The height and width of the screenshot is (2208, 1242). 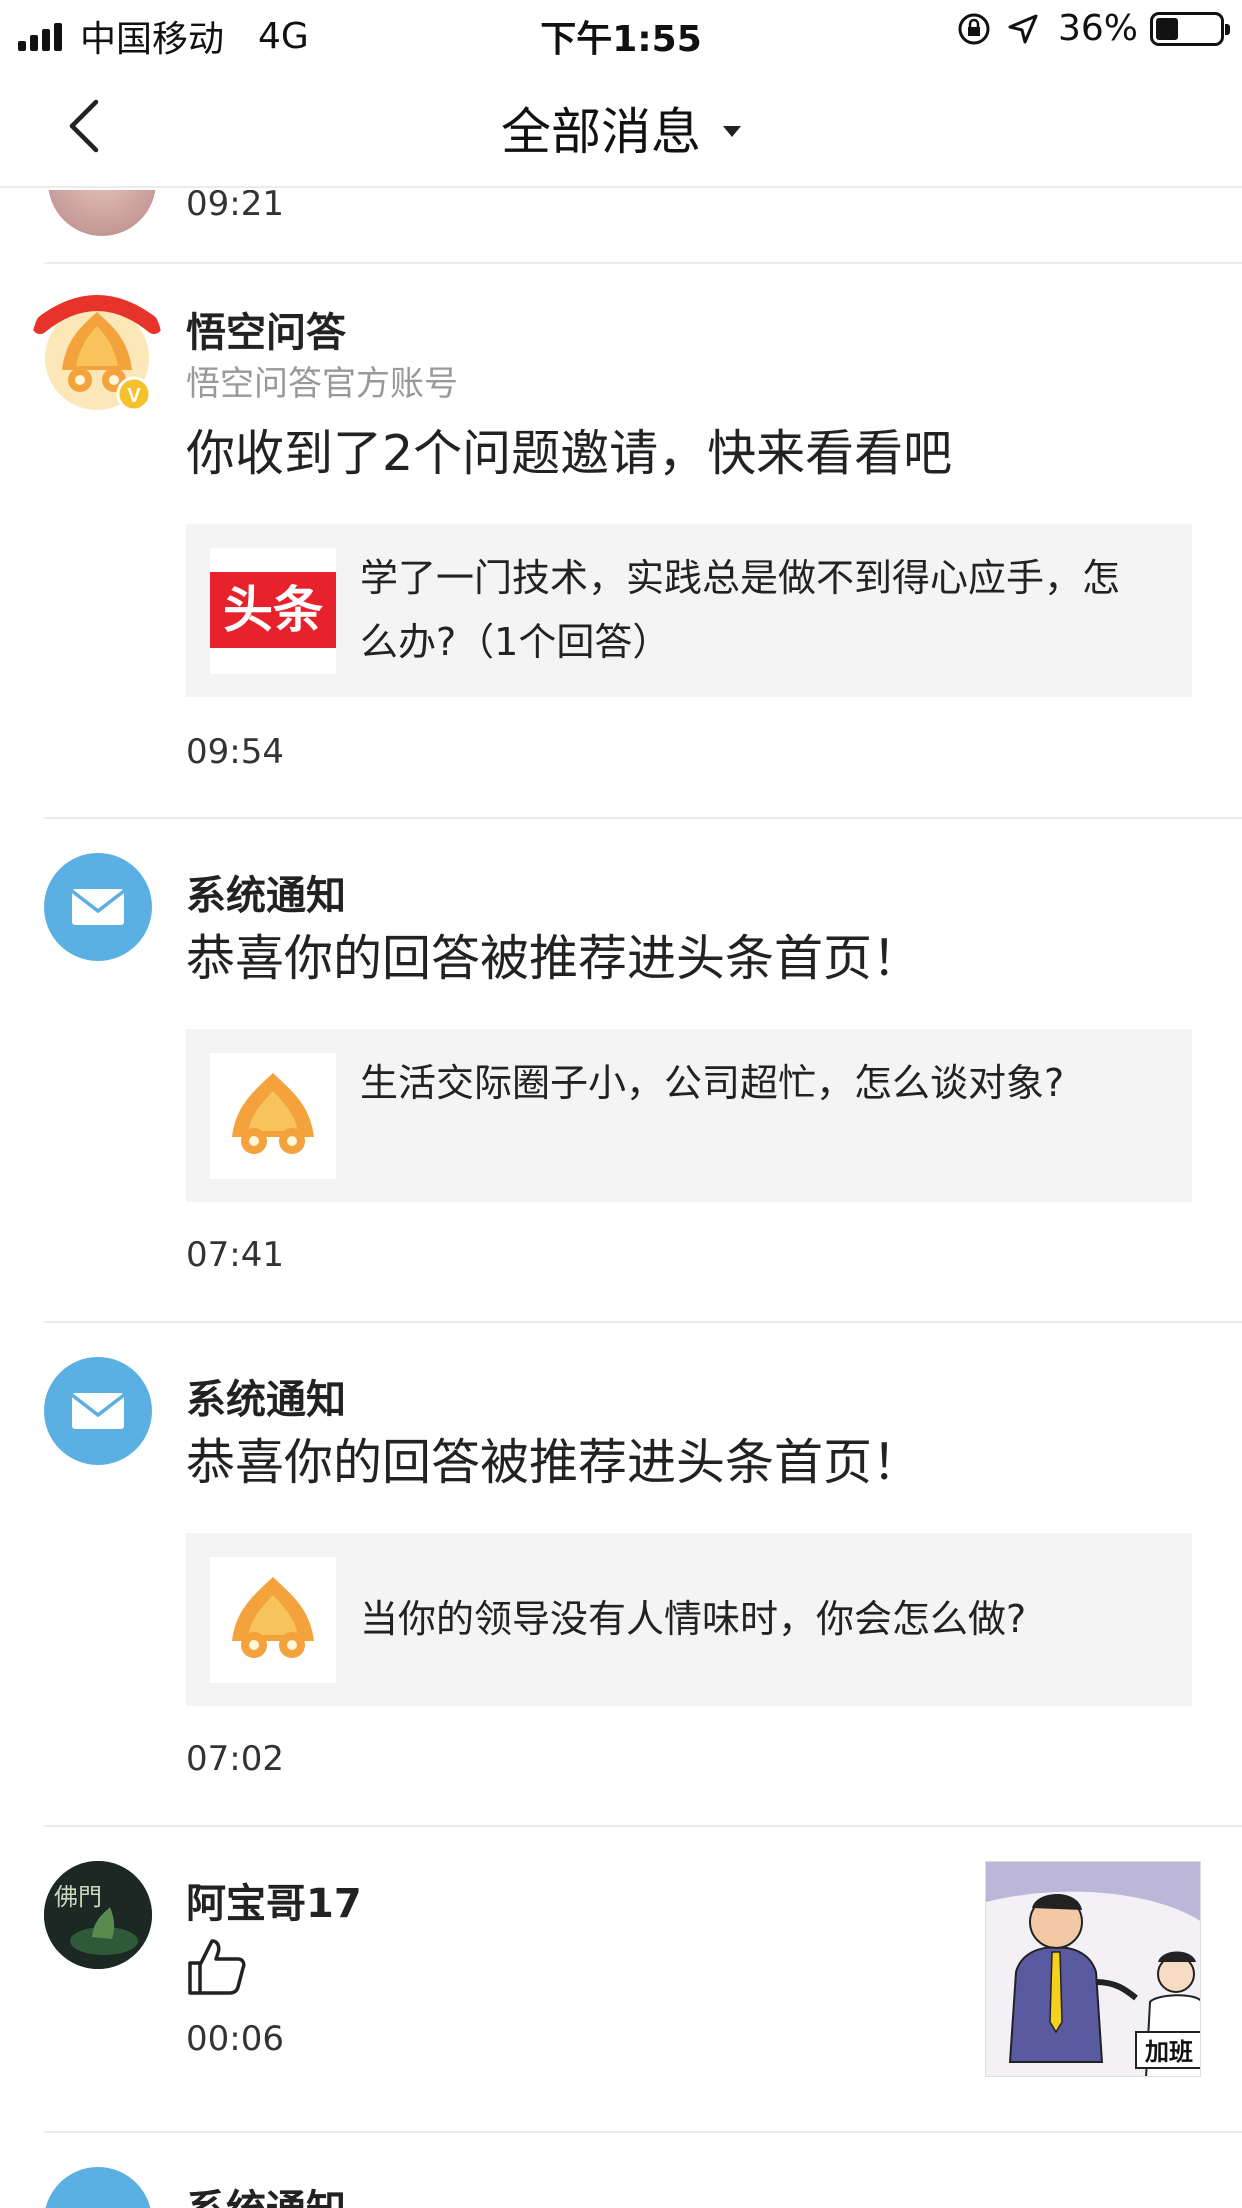 What do you see at coordinates (235, 1759) in the screenshot?
I see `message-time: 07:02` at bounding box center [235, 1759].